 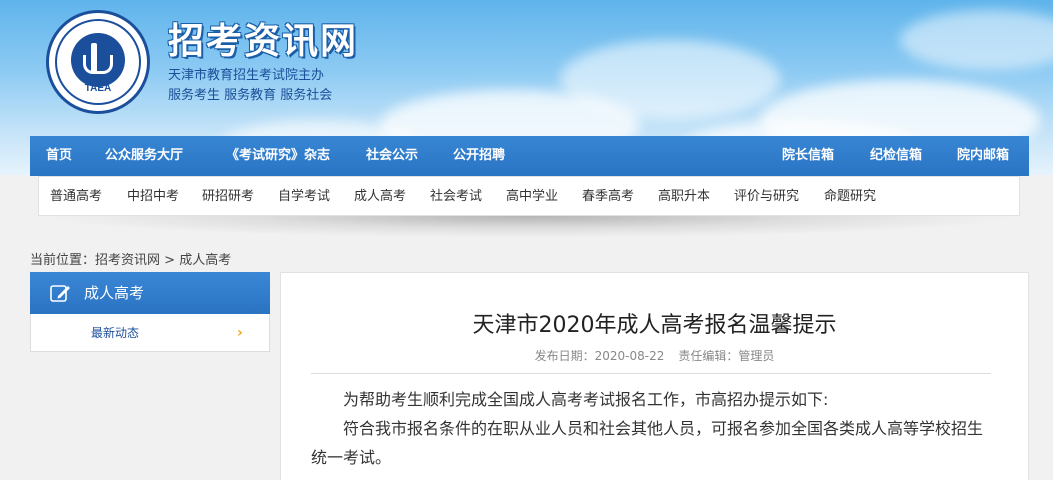 I want to click on sidebar-item-label: 最新动态, so click(x=115, y=333).